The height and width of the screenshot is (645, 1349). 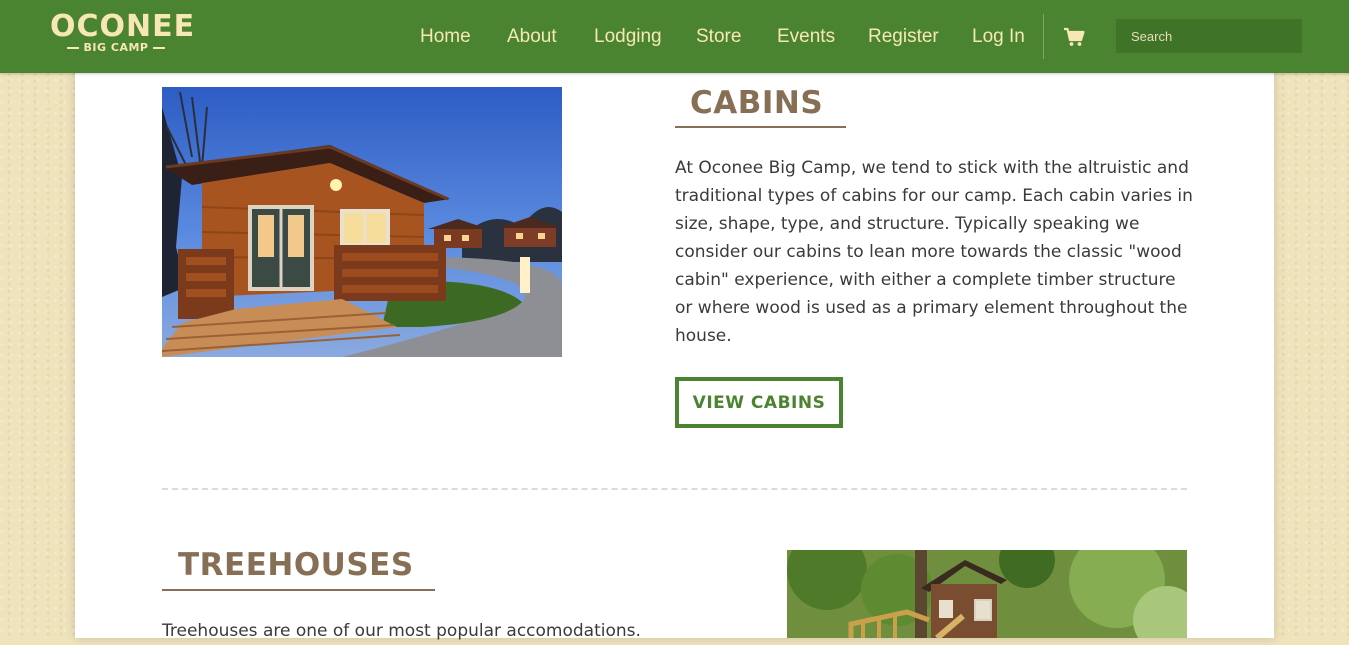 What do you see at coordinates (1074, 37) in the screenshot?
I see `shopping-cart-icon` at bounding box center [1074, 37].